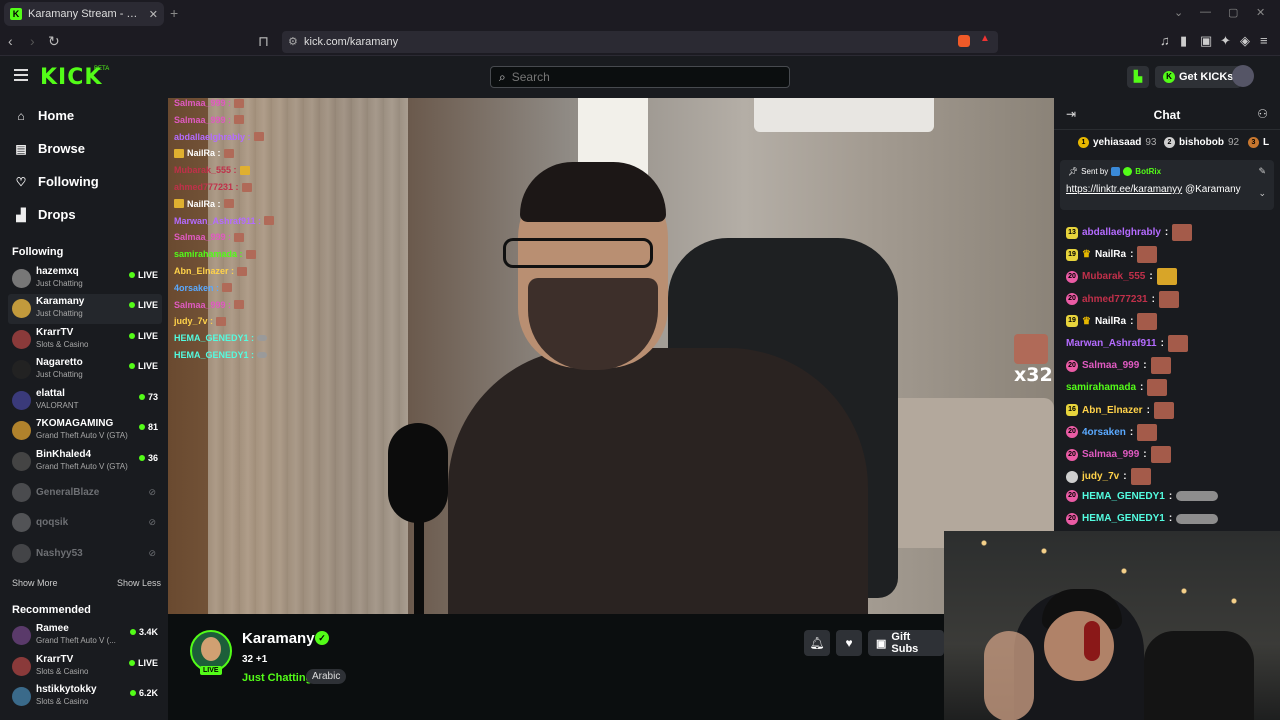 This screenshot has height=720, width=1280. Describe the element at coordinates (906, 643) in the screenshot. I see `gift-subs-button: ▣ Gift Subs` at that location.